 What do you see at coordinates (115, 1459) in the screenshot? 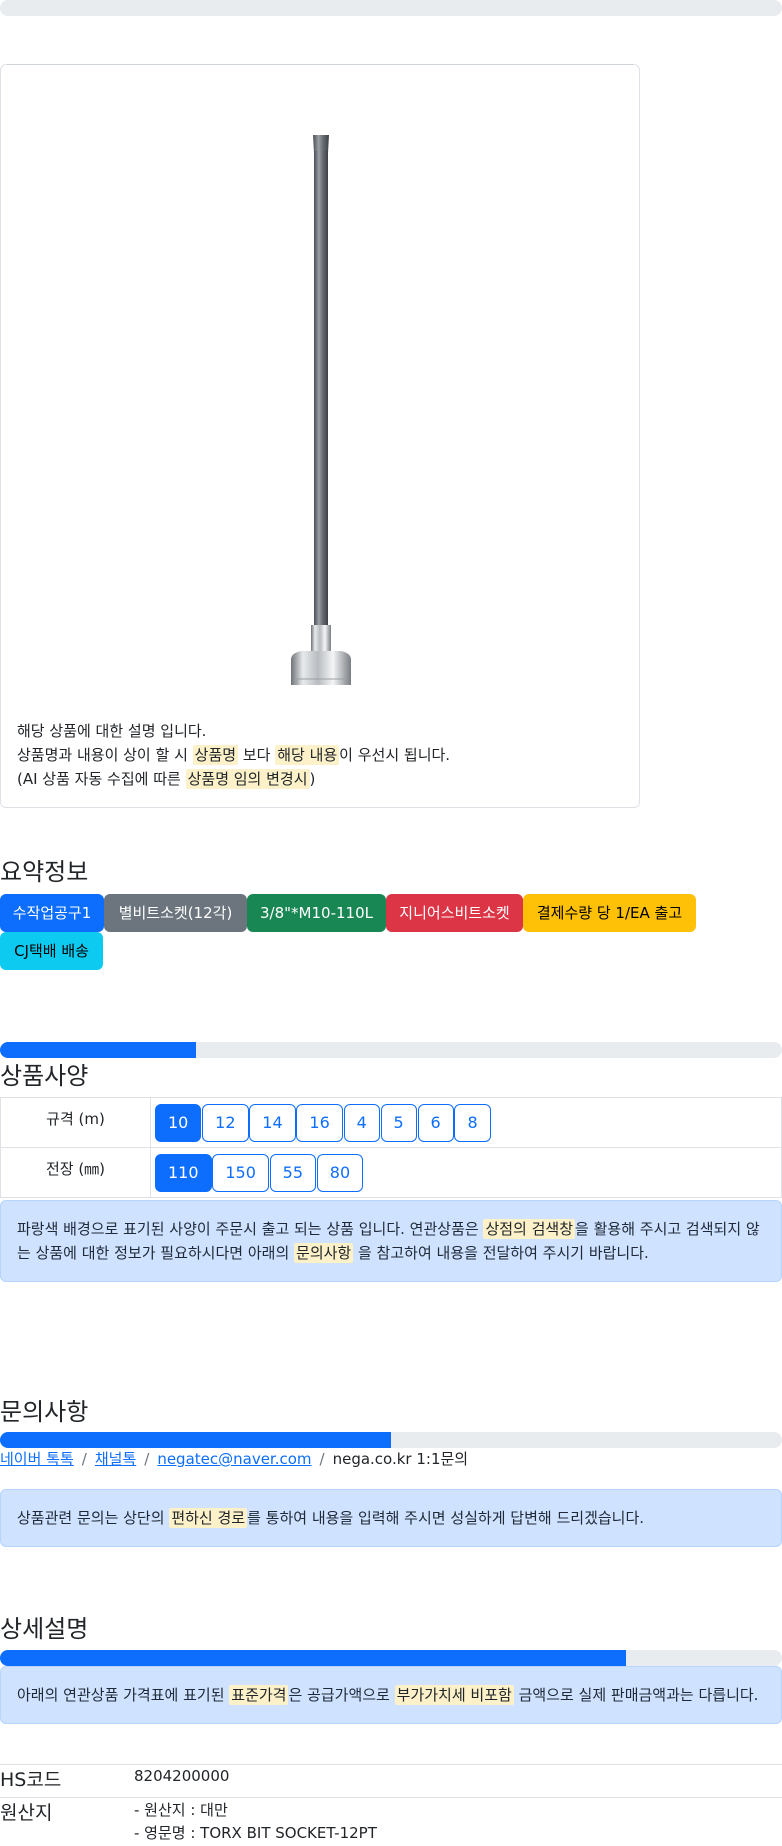
I see `channeltalk-link: 채널톡` at bounding box center [115, 1459].